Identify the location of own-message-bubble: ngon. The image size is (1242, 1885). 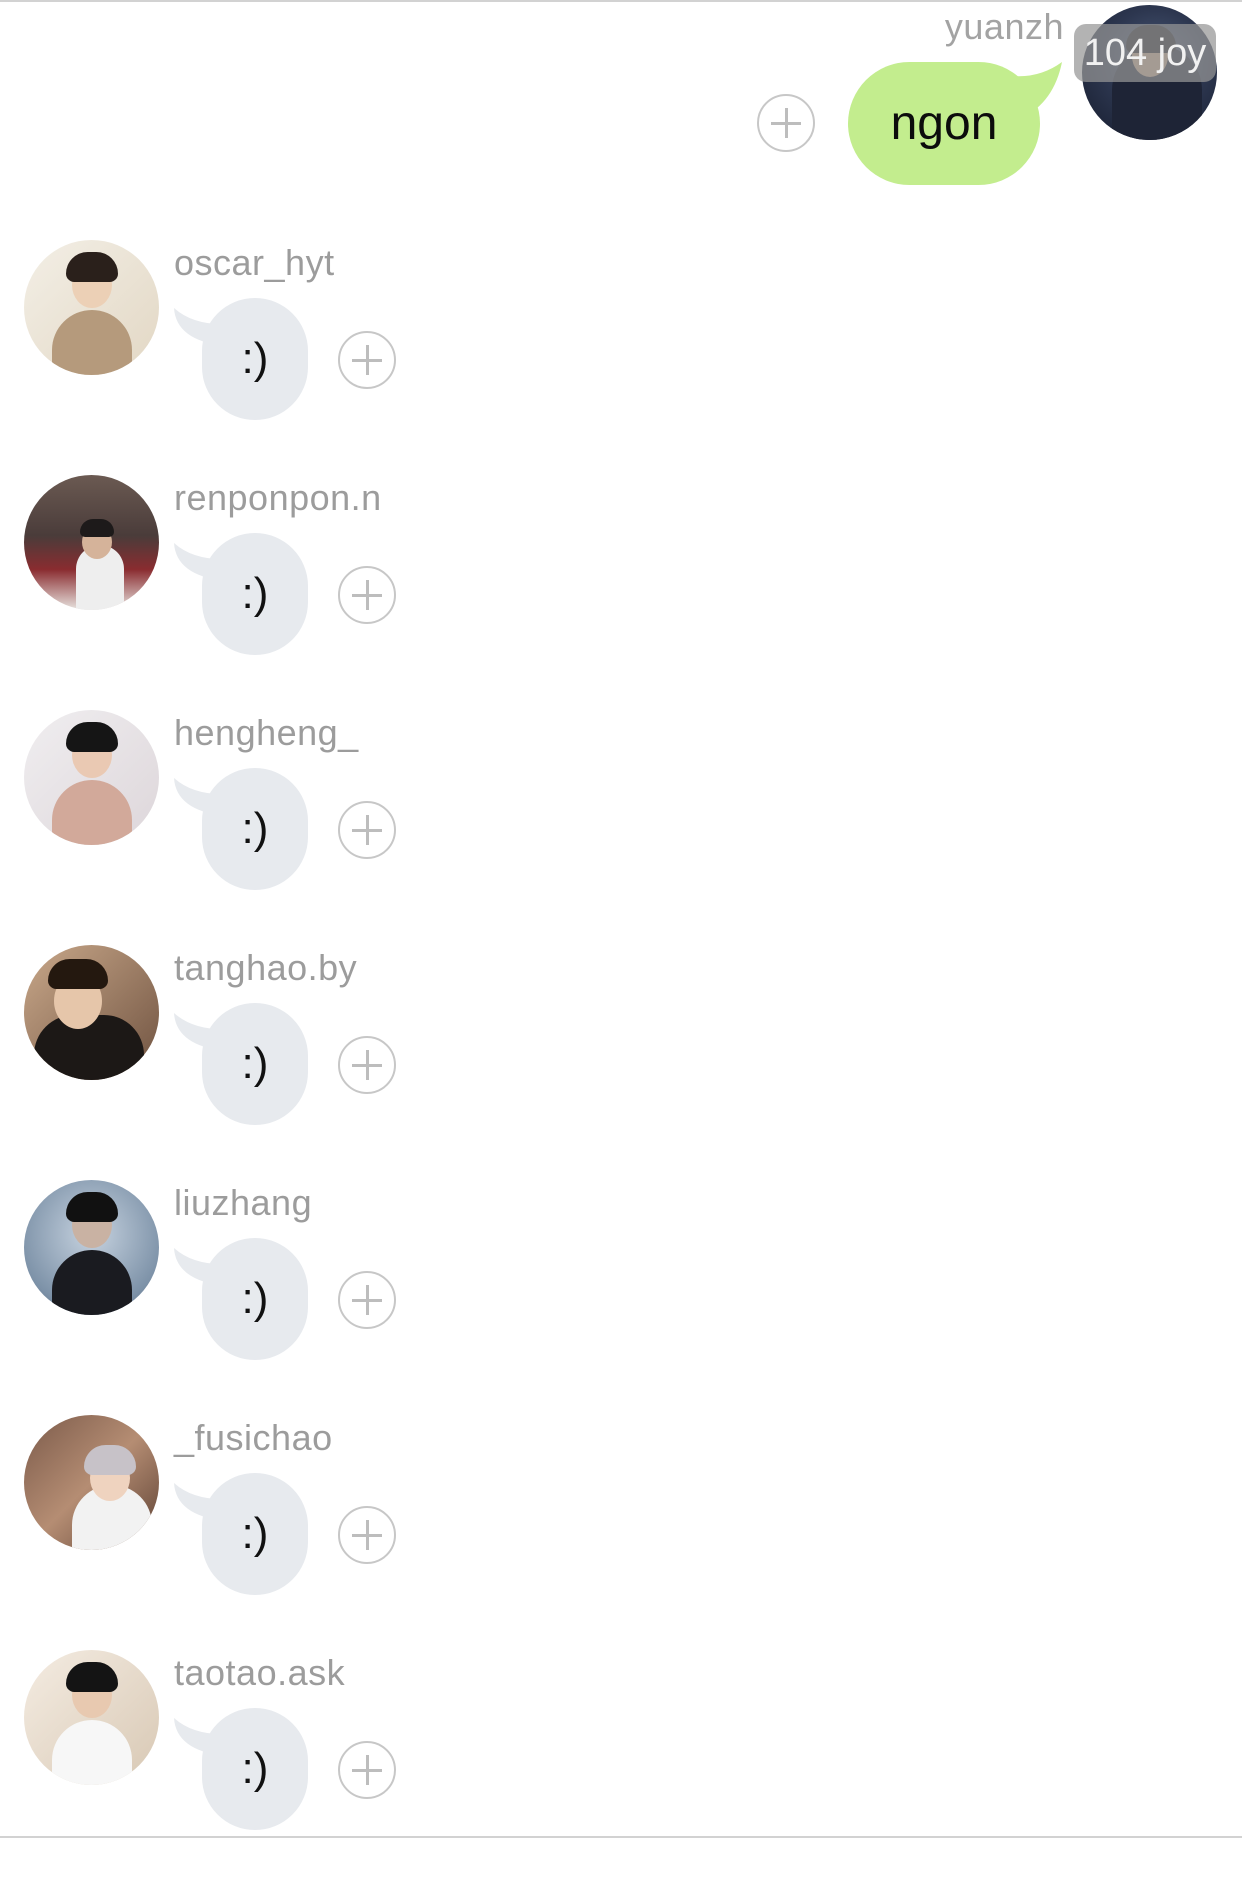
(944, 123).